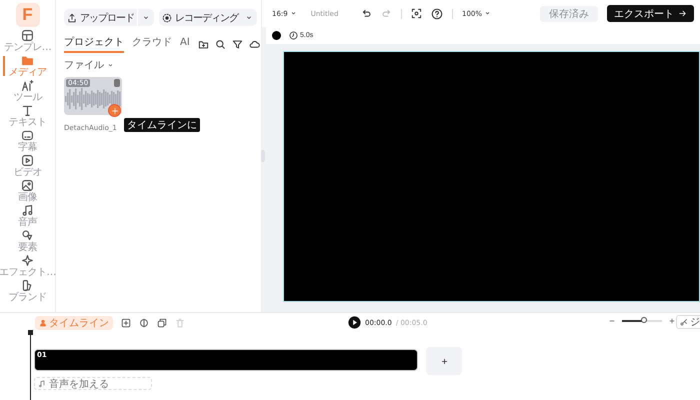 The height and width of the screenshot is (400, 700). I want to click on record-icon, so click(167, 17).